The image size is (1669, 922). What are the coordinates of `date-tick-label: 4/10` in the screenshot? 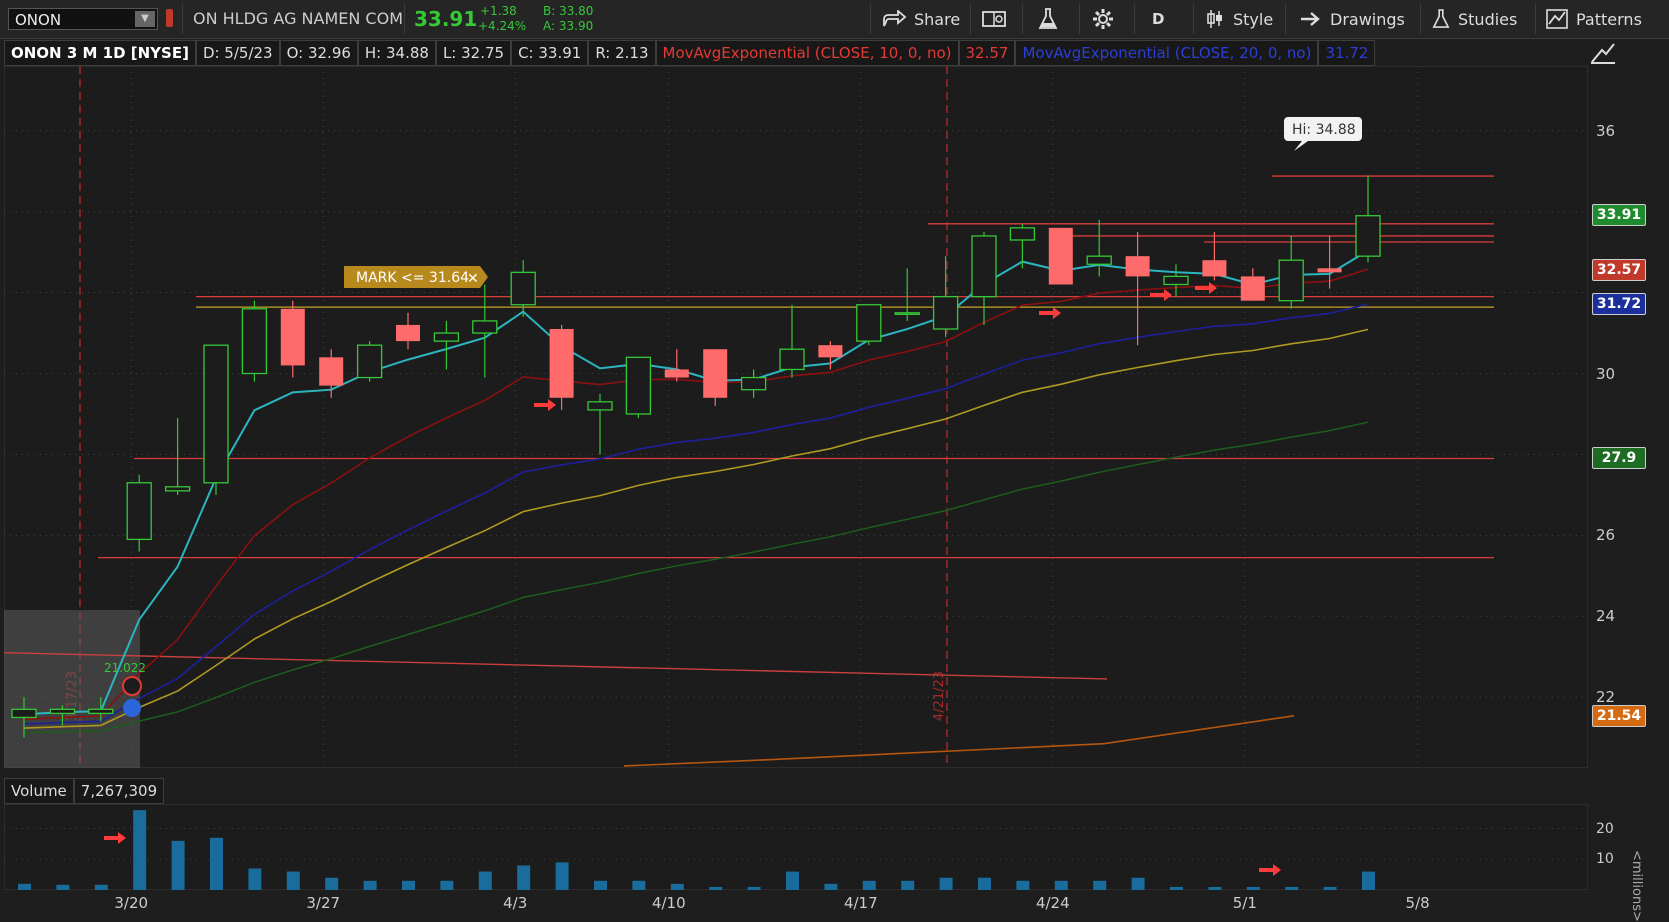 It's located at (668, 903).